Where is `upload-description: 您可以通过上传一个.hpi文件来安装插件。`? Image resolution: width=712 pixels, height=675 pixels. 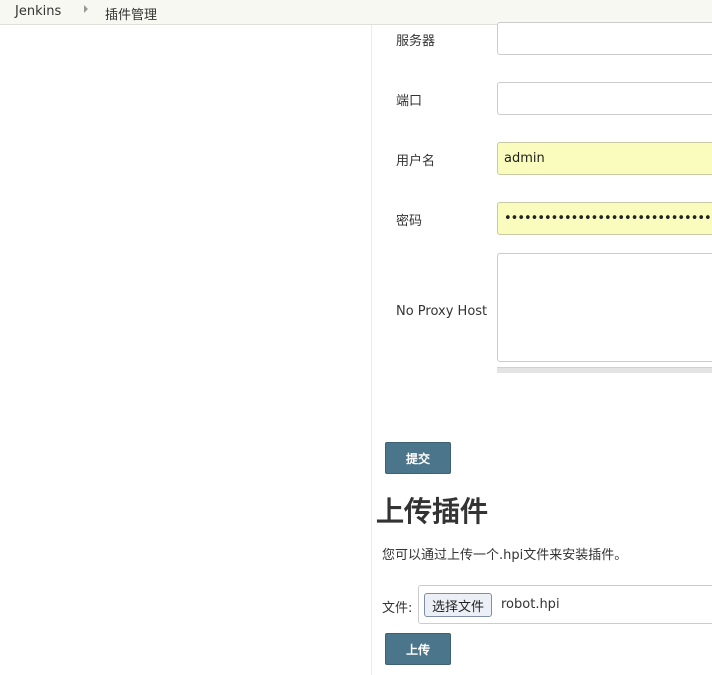 upload-description: 您可以通过上传一个.hpi文件来安装插件。 is located at coordinates (505, 555).